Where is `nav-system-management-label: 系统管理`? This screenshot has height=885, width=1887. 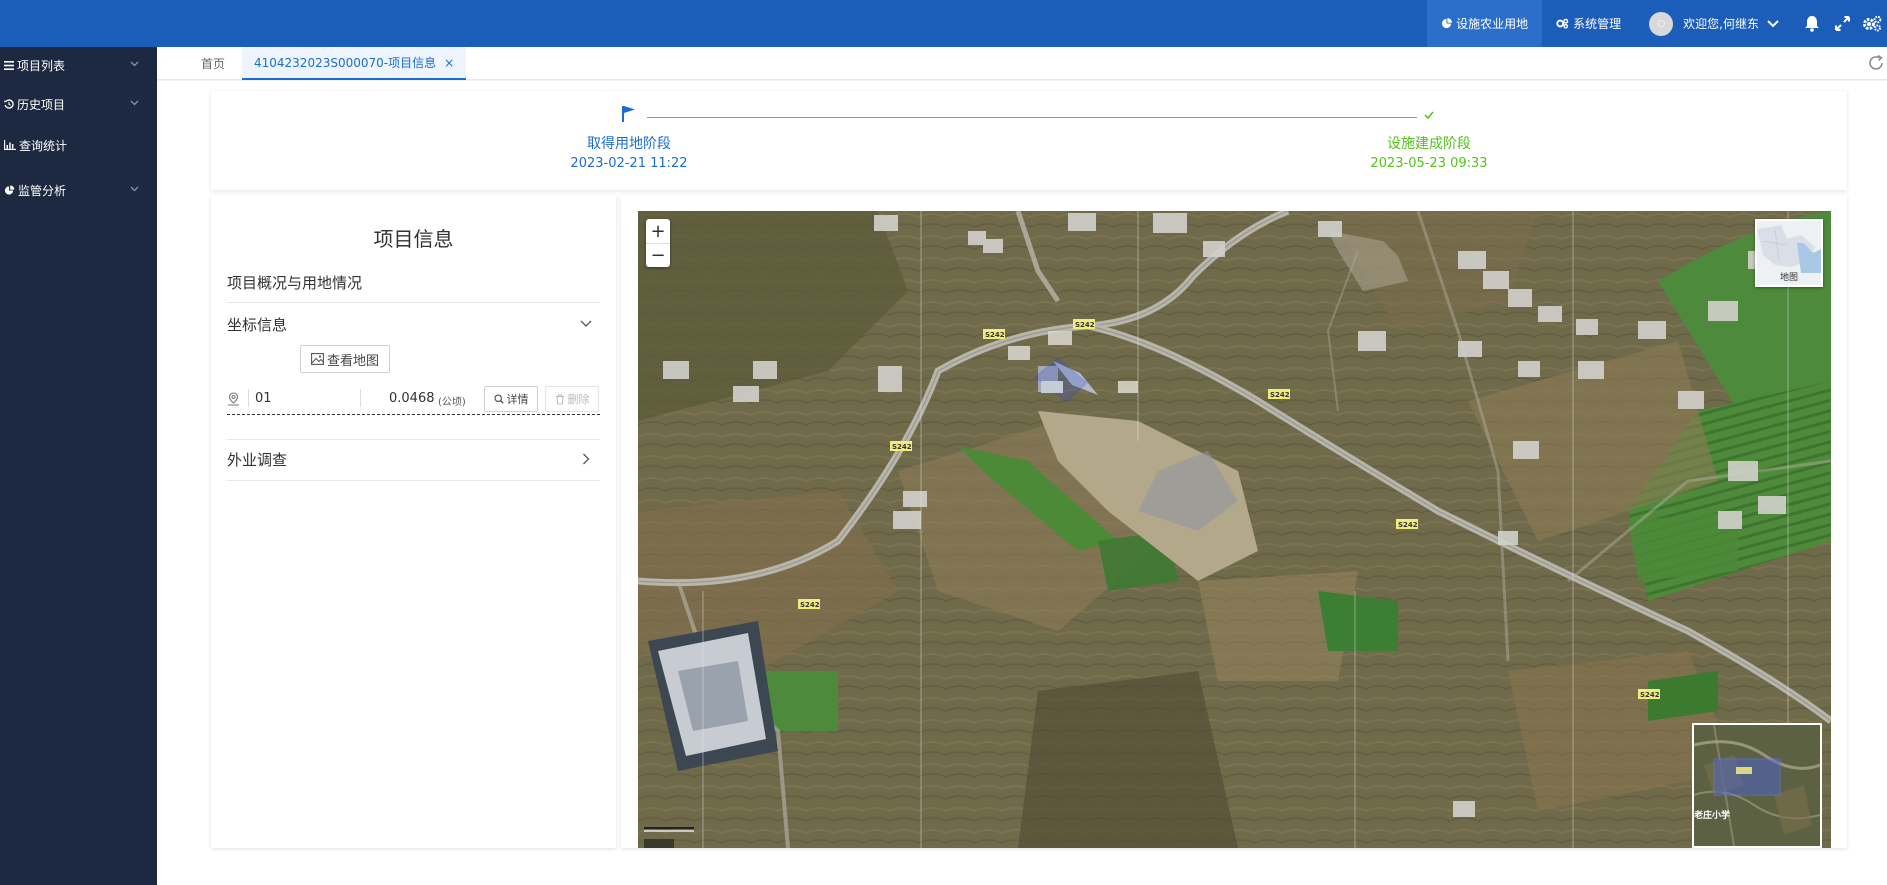 nav-system-management-label: 系统管理 is located at coordinates (1597, 24).